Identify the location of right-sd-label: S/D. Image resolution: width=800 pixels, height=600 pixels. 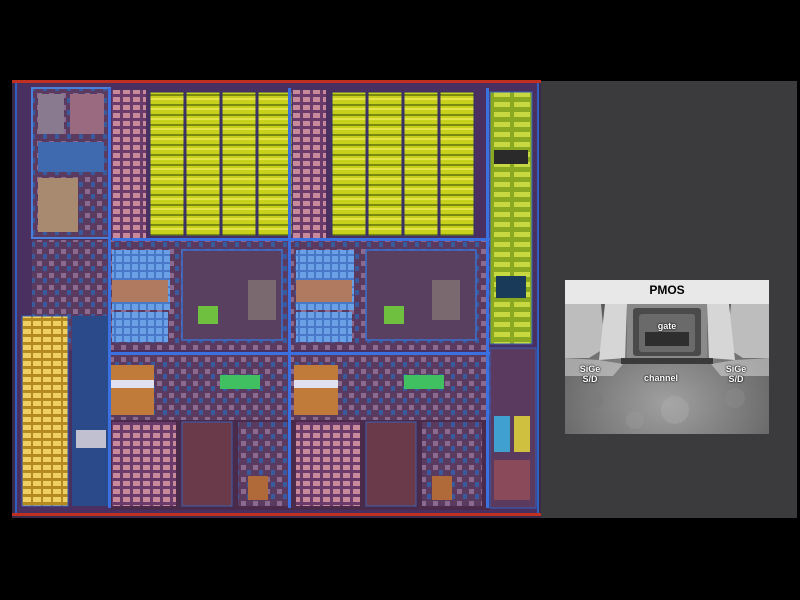
(736, 379).